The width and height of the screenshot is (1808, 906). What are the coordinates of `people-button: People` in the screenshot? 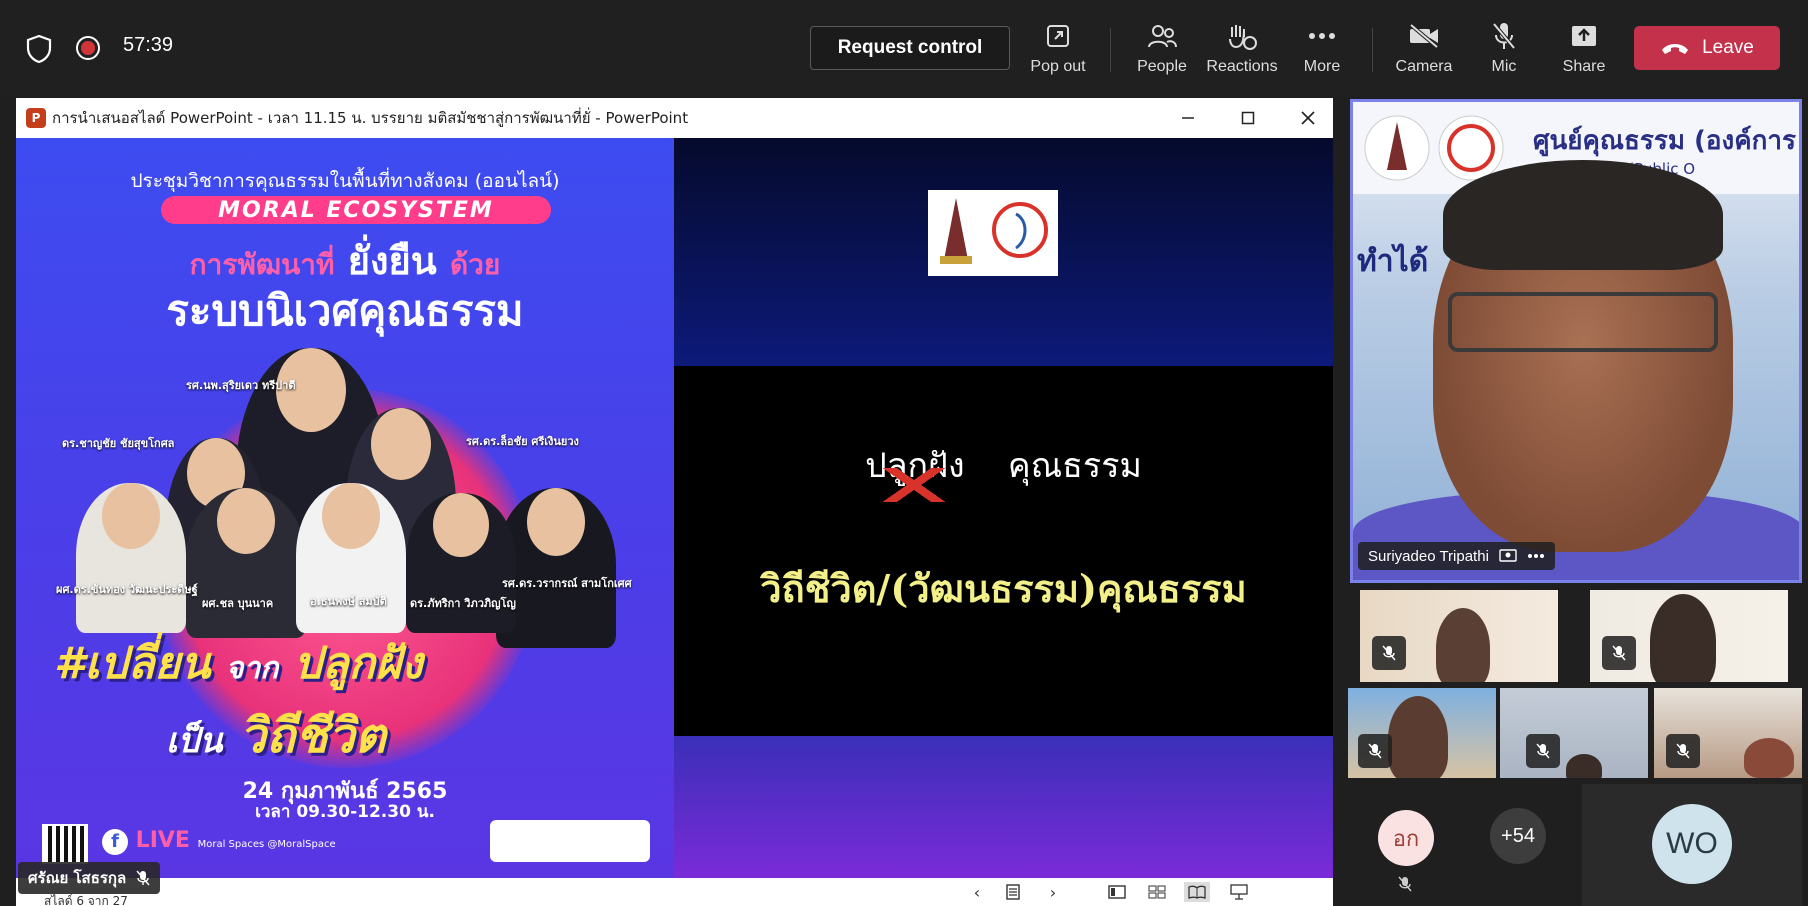 It's located at (1162, 50).